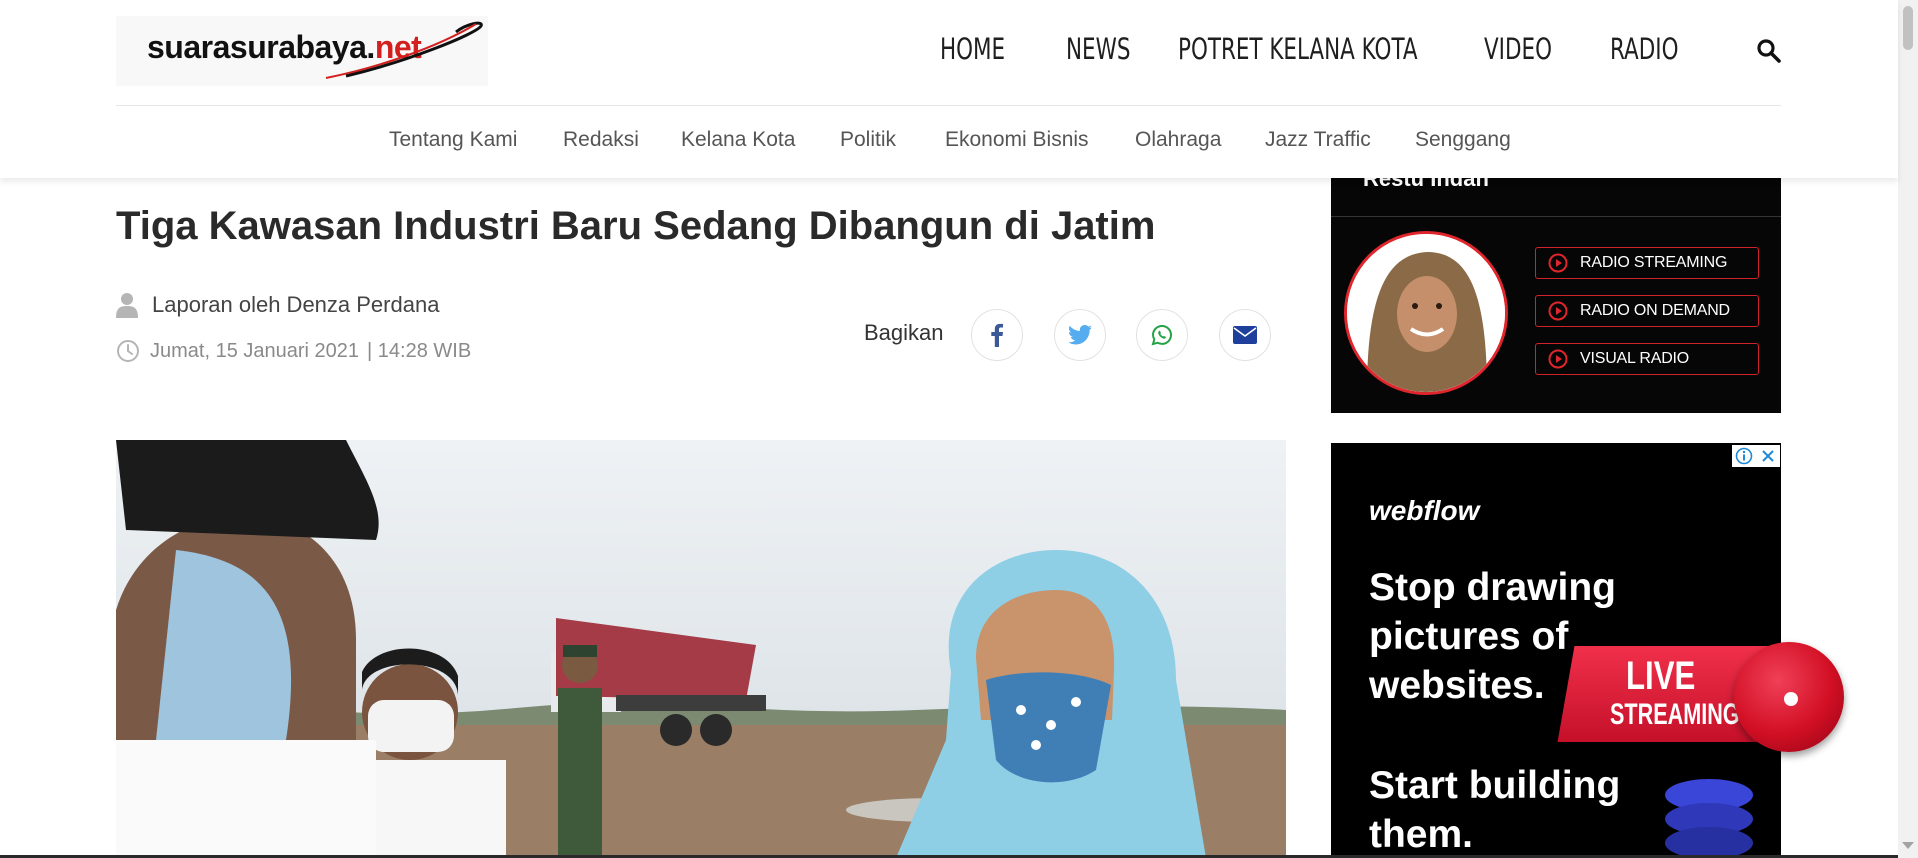 The image size is (1918, 858). I want to click on visual-radio-button: VISUAL RADIO, so click(1647, 359).